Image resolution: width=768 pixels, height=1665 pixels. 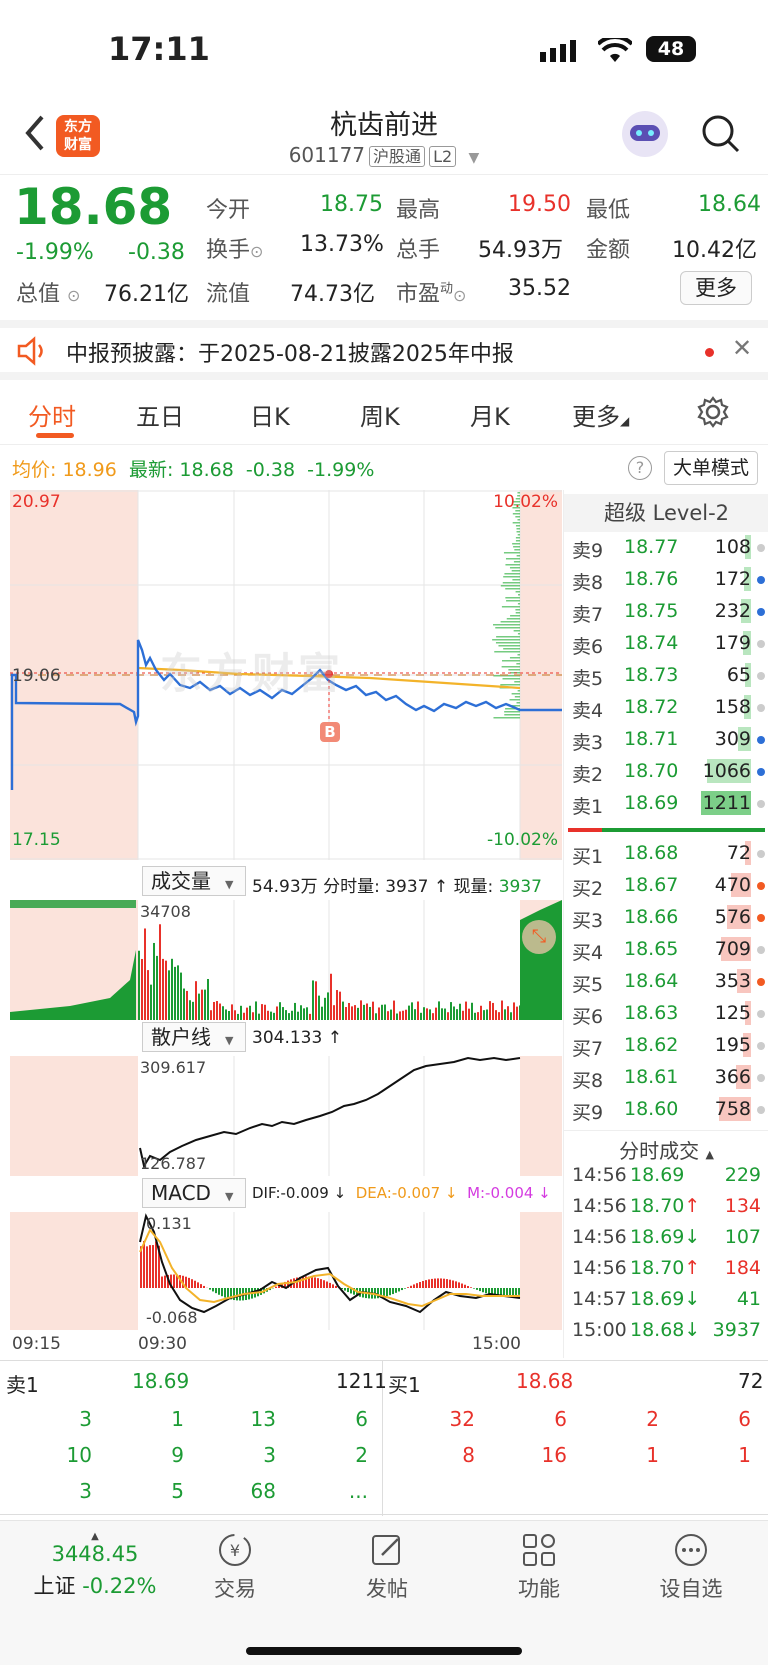 I want to click on level-label: 卖8, so click(x=588, y=583).